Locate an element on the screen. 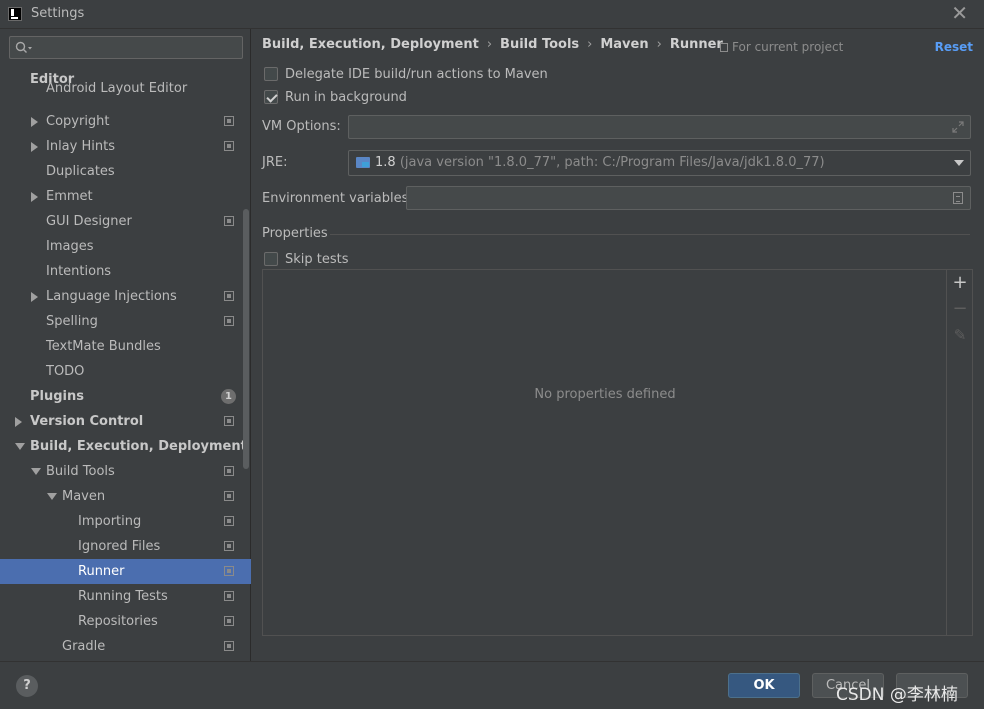 This screenshot has width=984, height=709. tree-item-build-execution-deployment: Build, Execution, Deployment is located at coordinates (125, 446).